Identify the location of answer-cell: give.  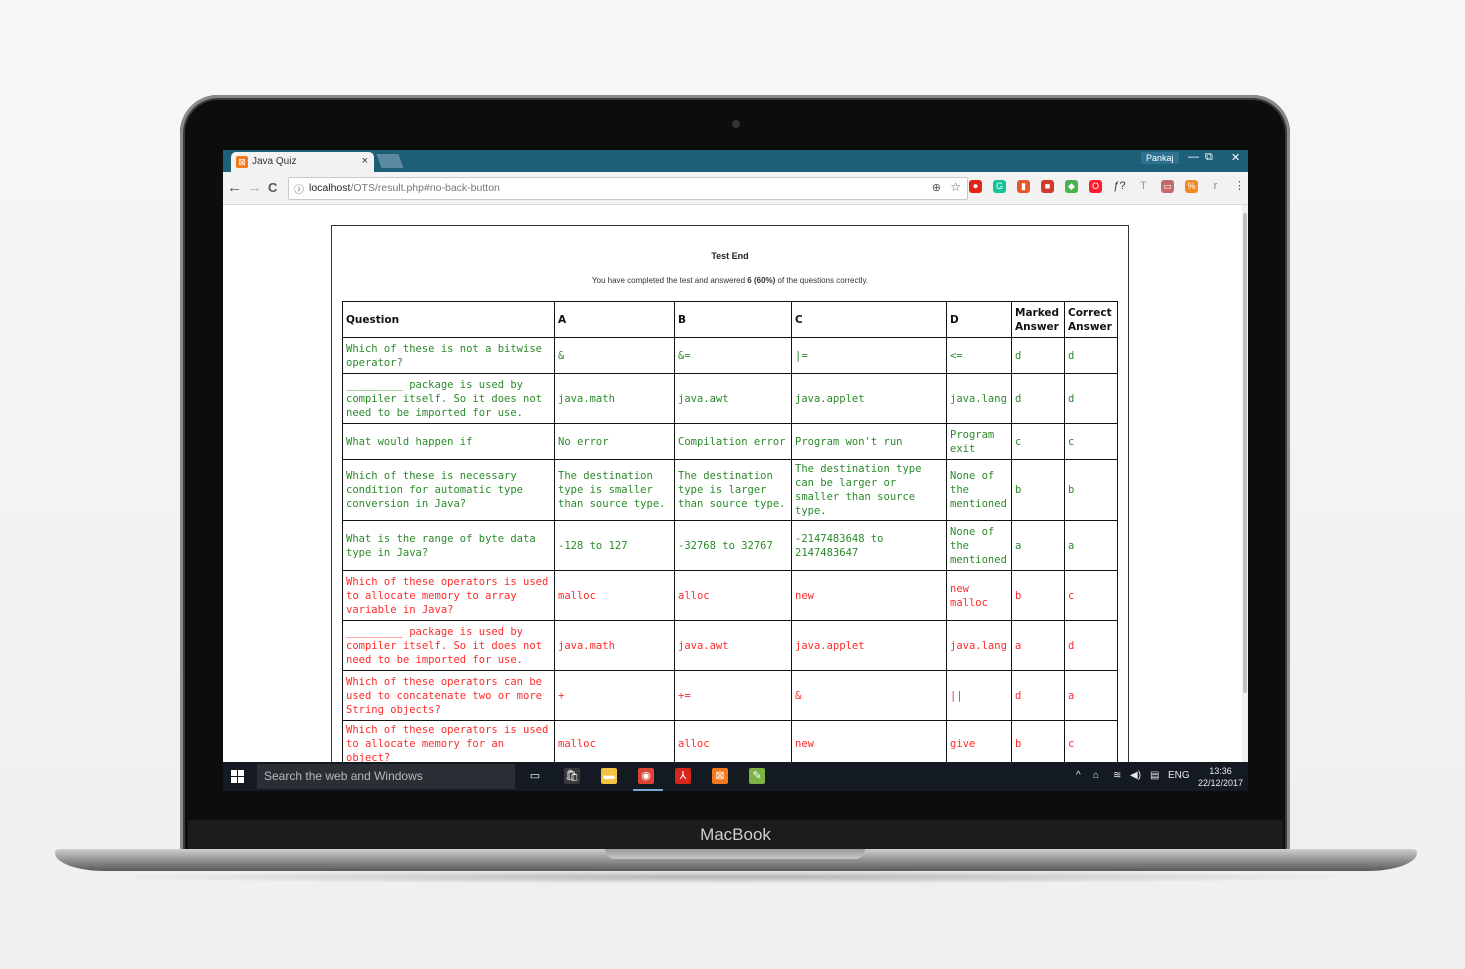
(979, 741).